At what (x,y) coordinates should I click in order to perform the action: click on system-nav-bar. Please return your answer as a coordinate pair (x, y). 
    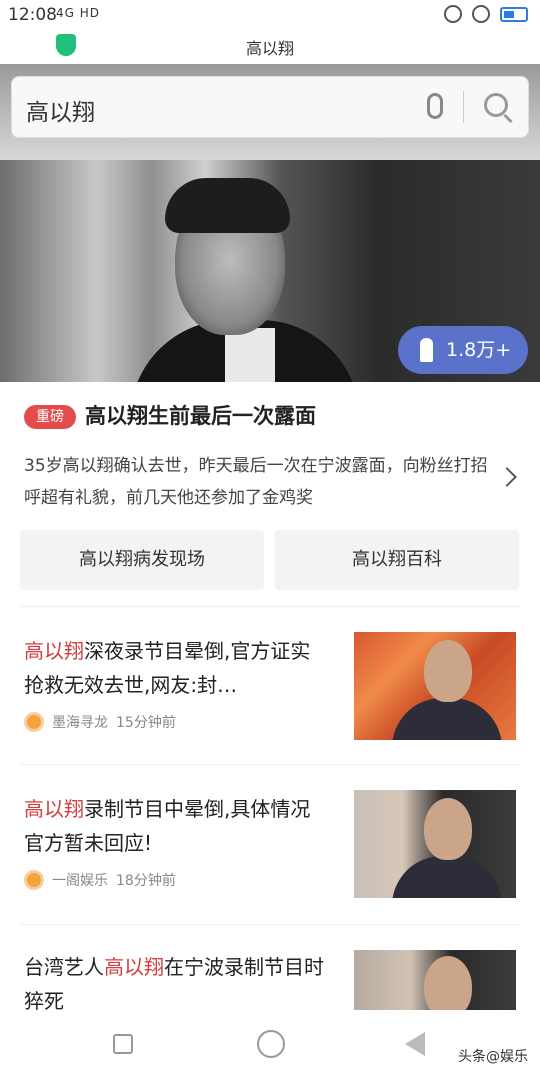
    Looking at the image, I should click on (270, 1045).